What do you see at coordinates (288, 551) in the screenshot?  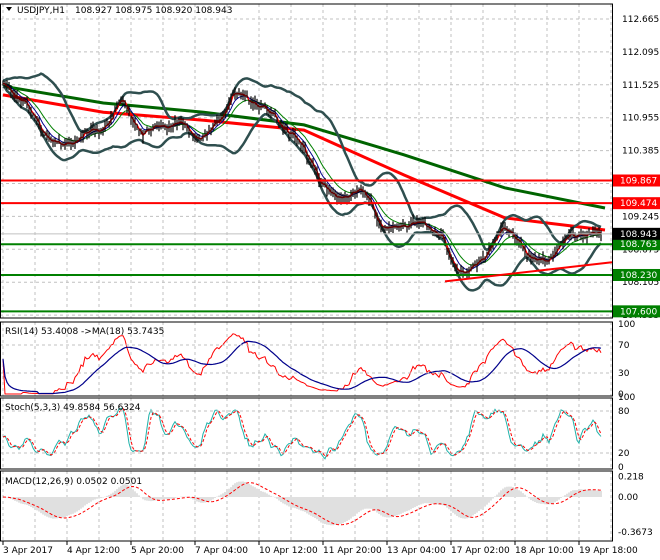 I see `time-tick-label: 10 Apr 12:00` at bounding box center [288, 551].